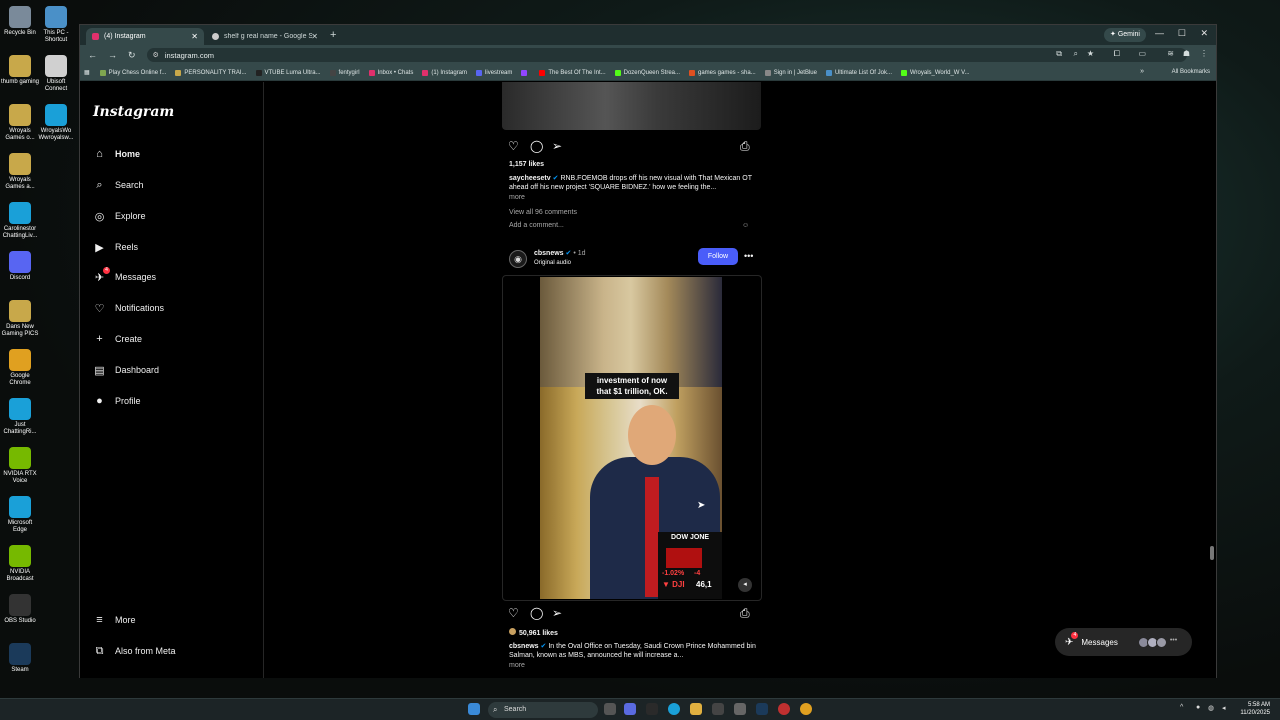 The width and height of the screenshot is (1280, 720). Describe the element at coordinates (20, 466) in the screenshot. I see `desktop-icon: NVIDIA RTX Voice` at that location.